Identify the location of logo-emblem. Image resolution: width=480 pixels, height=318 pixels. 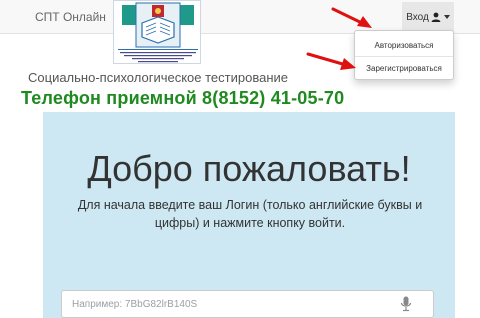
(157, 32).